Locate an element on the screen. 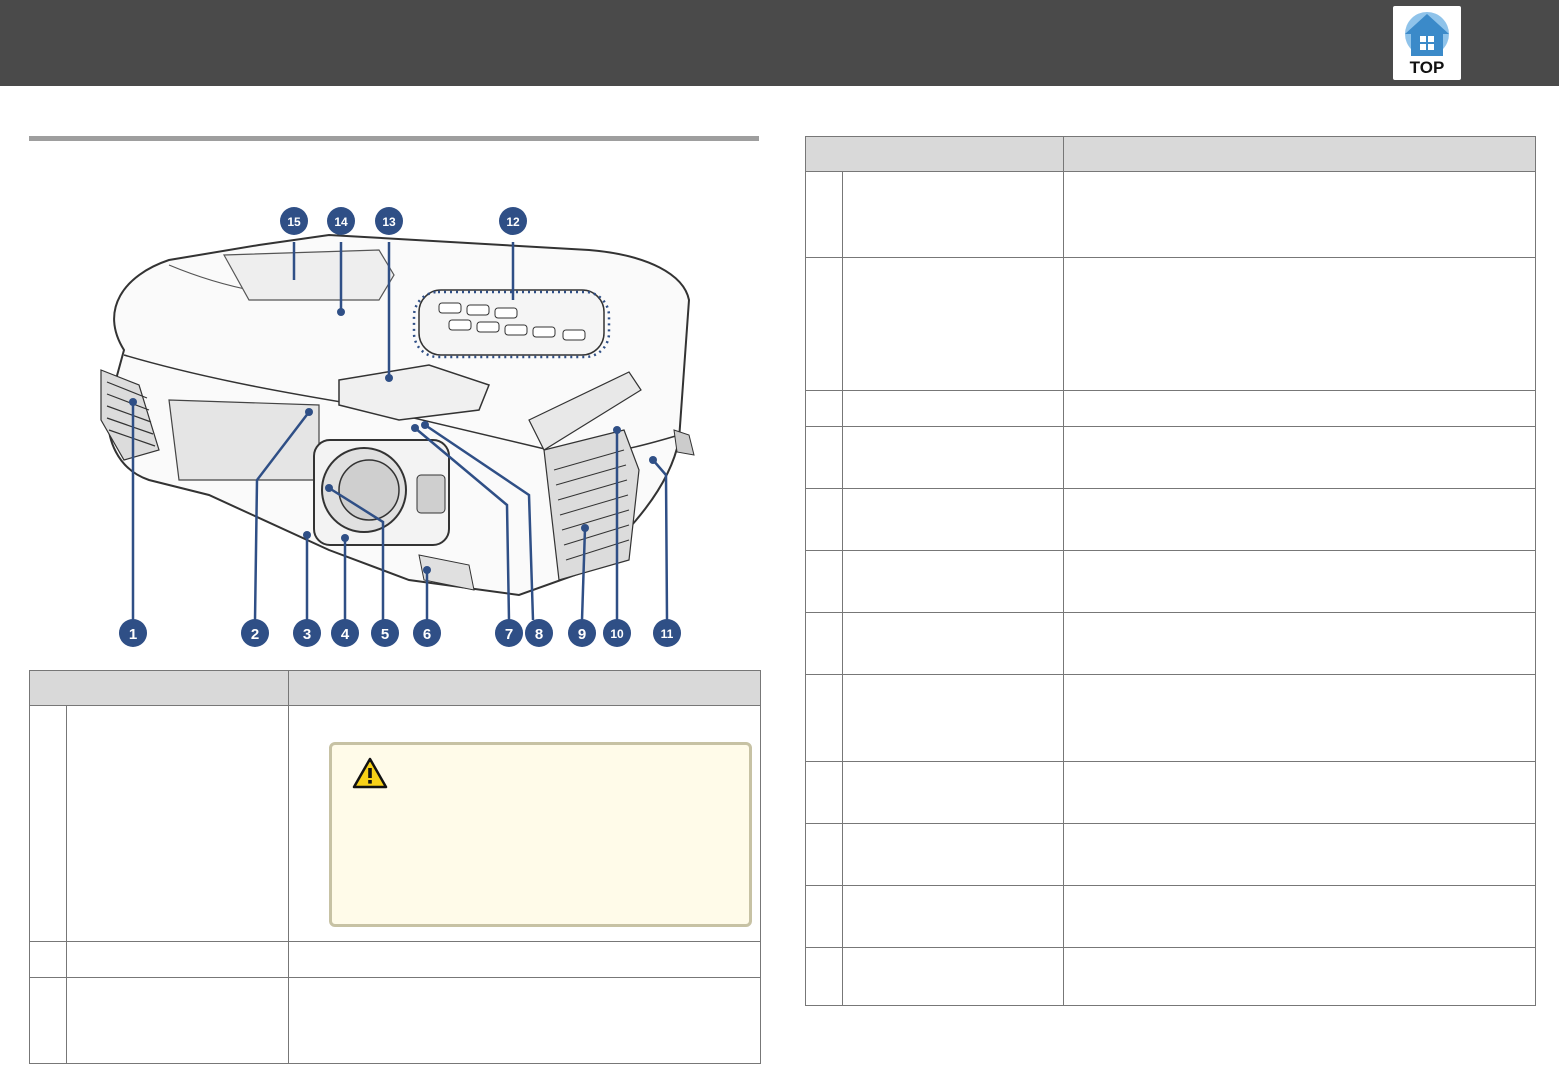 The image size is (1559, 1066). svg-text: 6 is located at coordinates (427, 634).